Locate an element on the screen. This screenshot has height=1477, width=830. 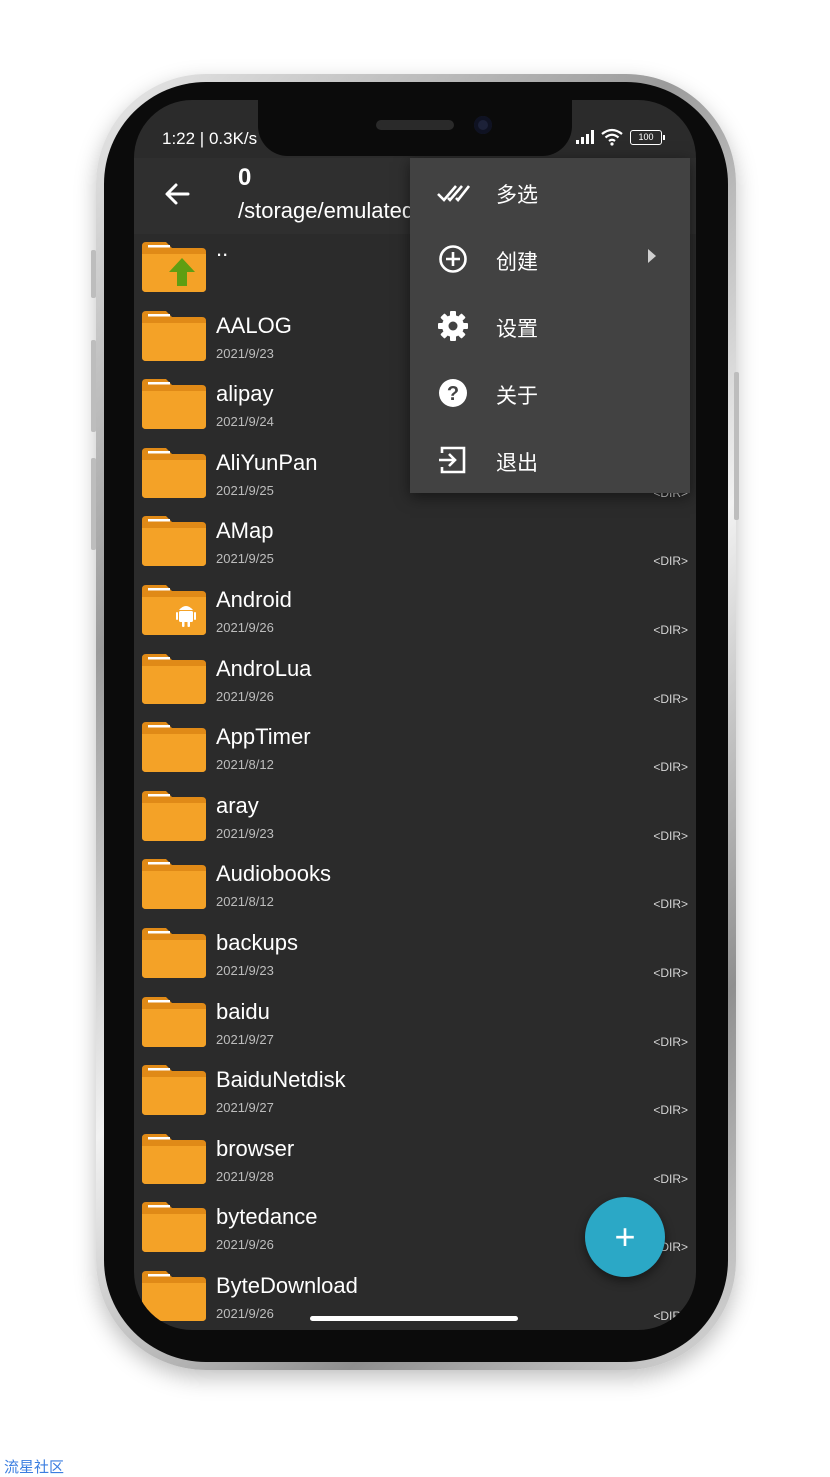
file-name: bytedance is located at coordinates (267, 1217).